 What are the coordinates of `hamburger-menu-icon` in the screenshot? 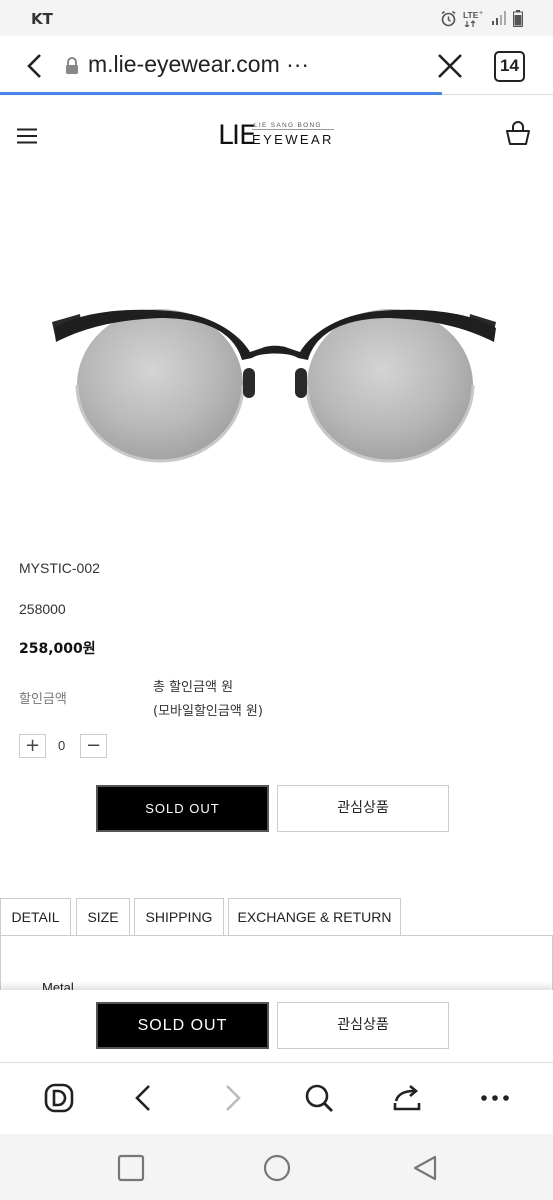 It's located at (27, 136).